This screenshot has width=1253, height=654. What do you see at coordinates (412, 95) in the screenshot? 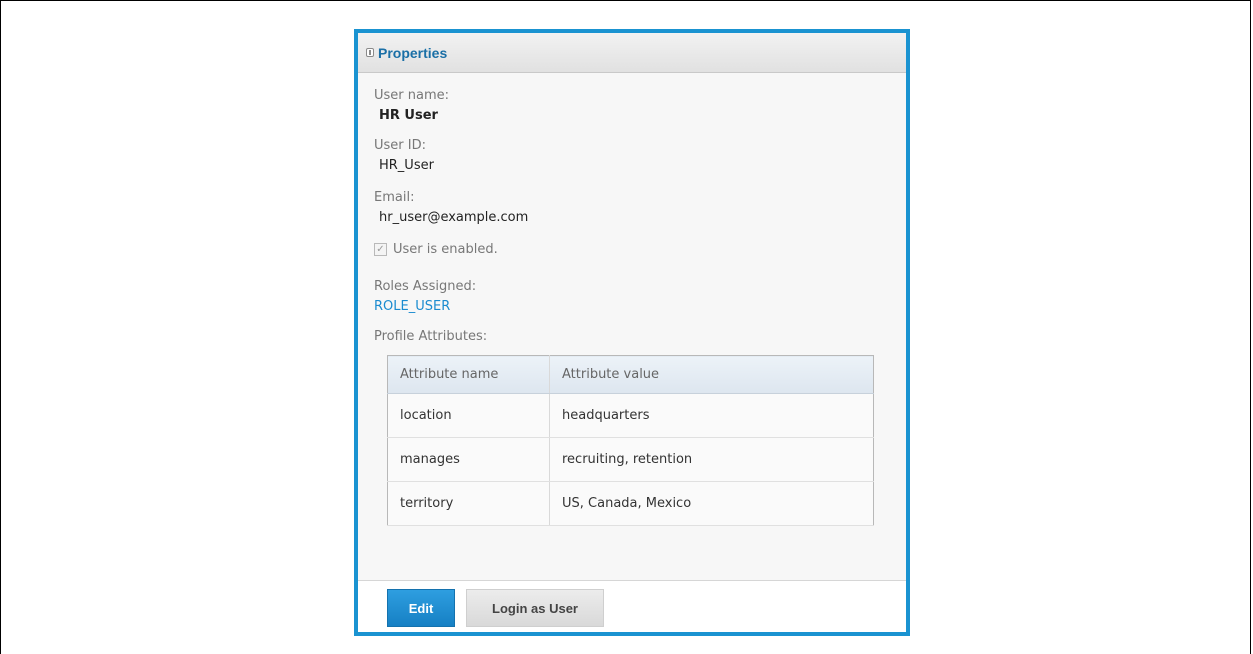
I see `user-name-label: User name:` at bounding box center [412, 95].